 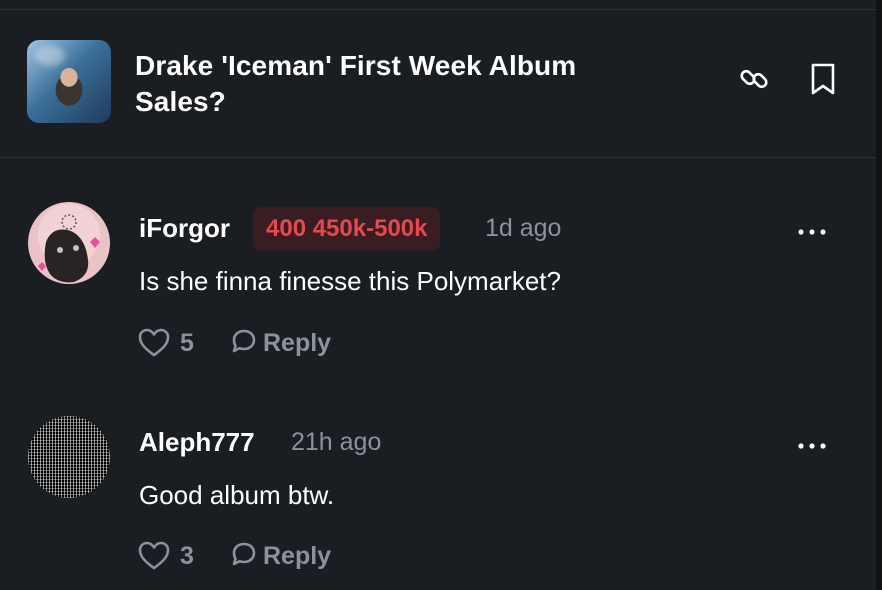 I want to click on comment-body: Is she finna finesse this Polymarket?, so click(x=350, y=281).